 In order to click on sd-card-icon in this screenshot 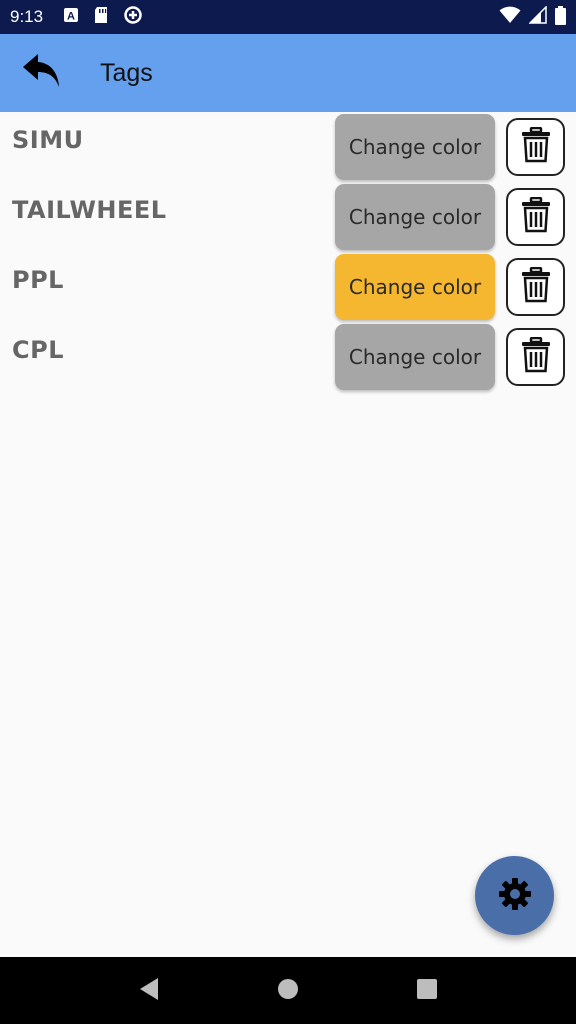, I will do `click(101, 17)`.